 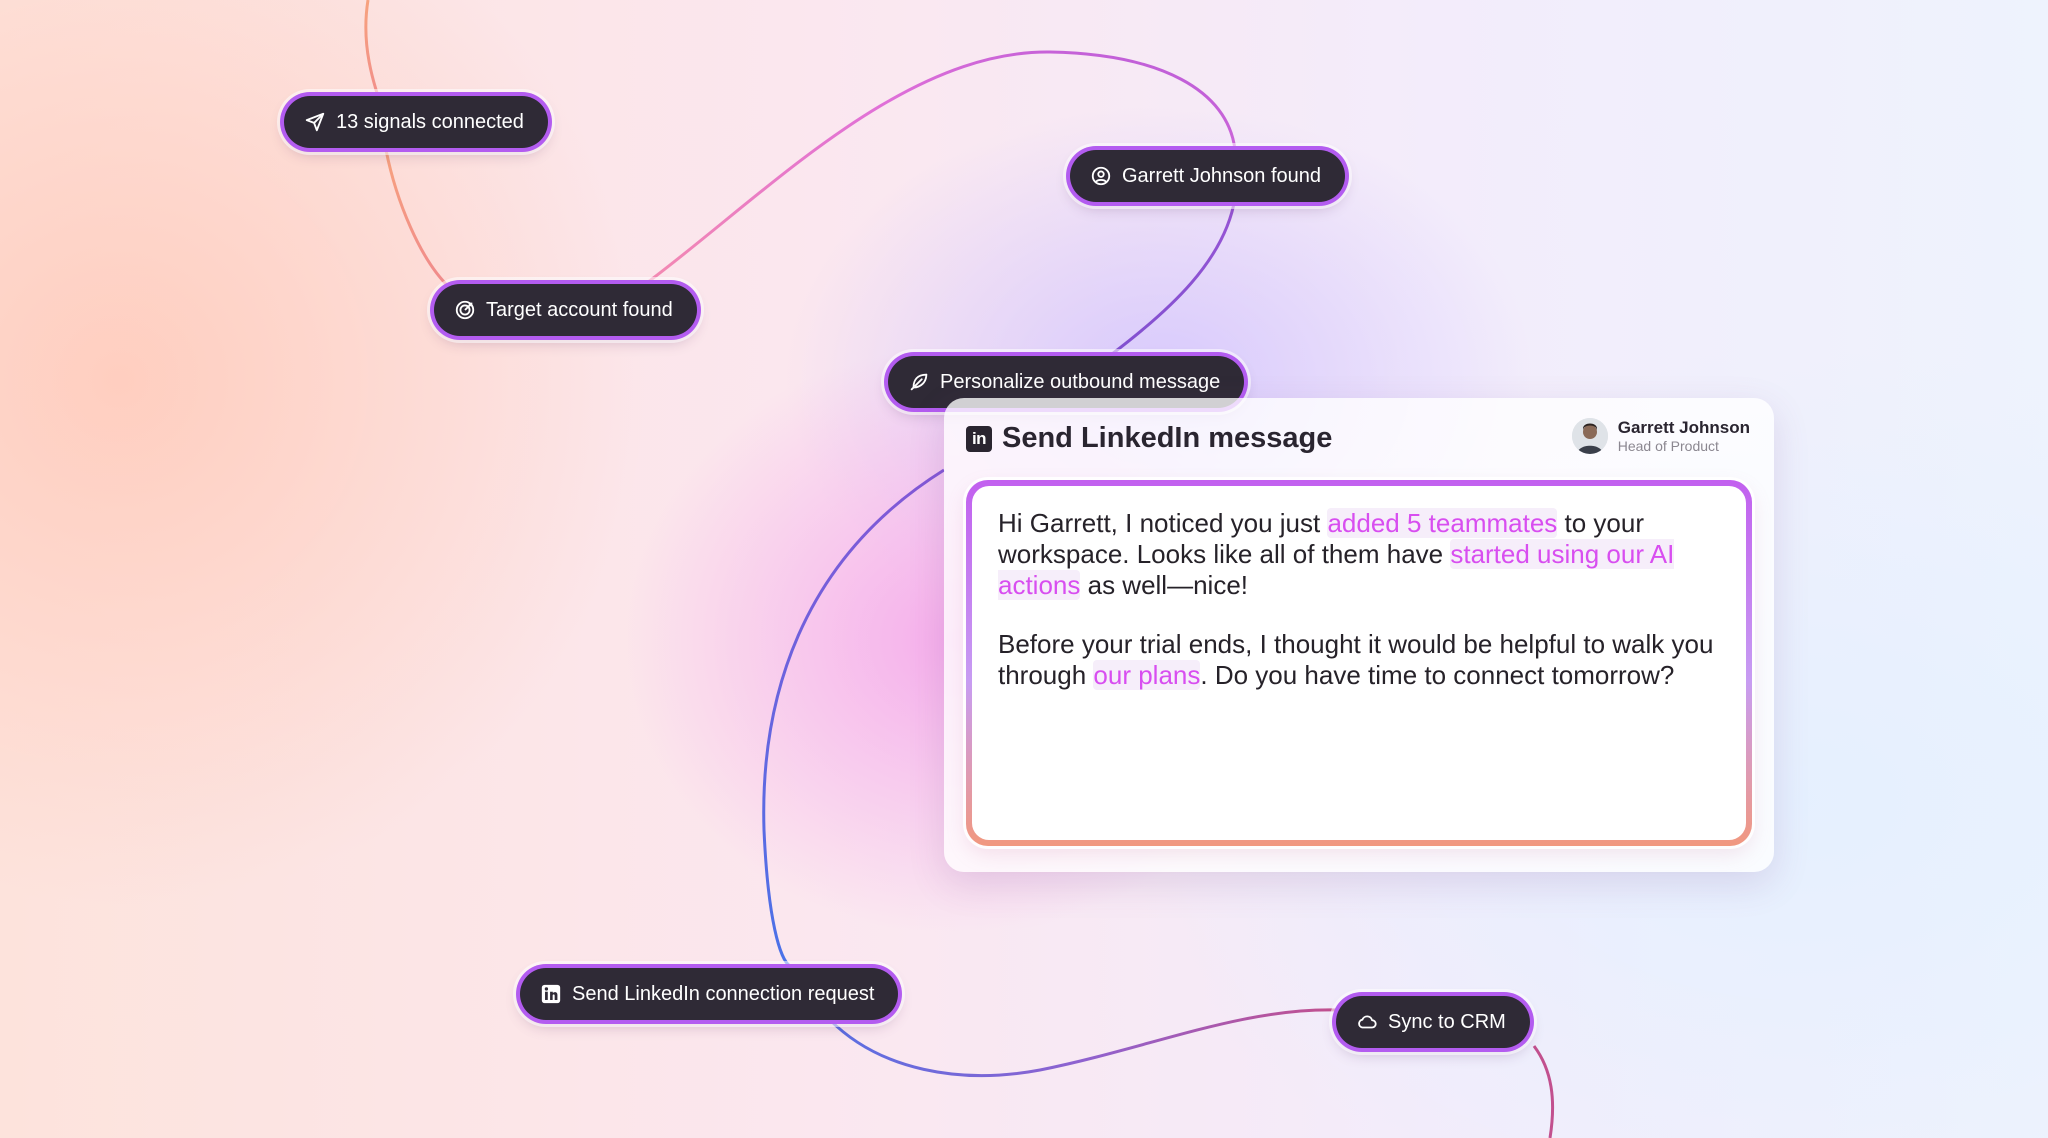 I want to click on connector-personalize-request, so click(x=853, y=718).